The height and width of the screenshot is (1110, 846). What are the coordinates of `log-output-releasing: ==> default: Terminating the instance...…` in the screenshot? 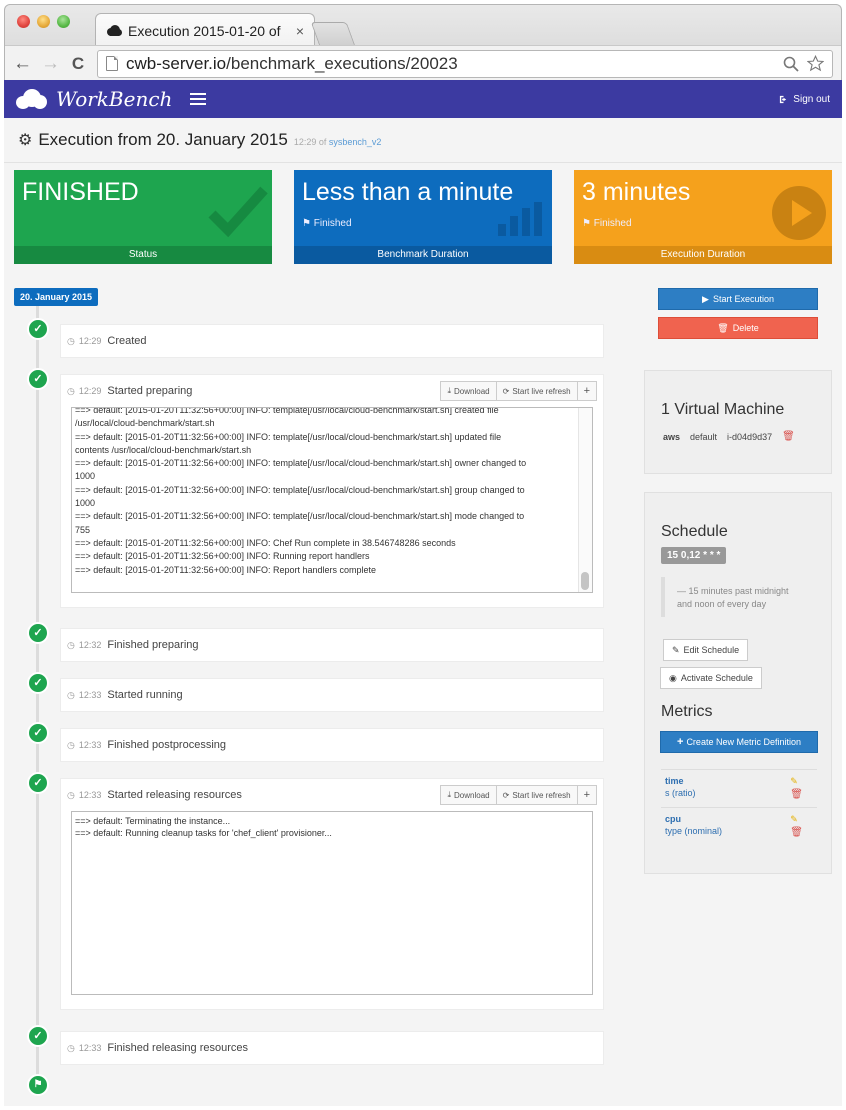 It's located at (332, 903).